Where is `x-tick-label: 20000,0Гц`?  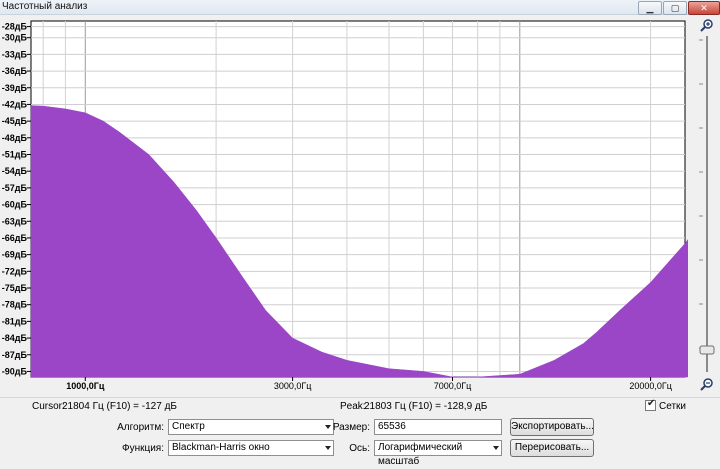
x-tick-label: 20000,0Гц is located at coordinates (650, 386).